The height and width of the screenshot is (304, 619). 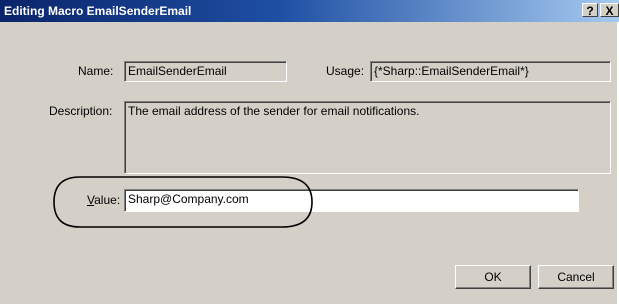 I want to click on close-button: X, so click(x=609, y=10).